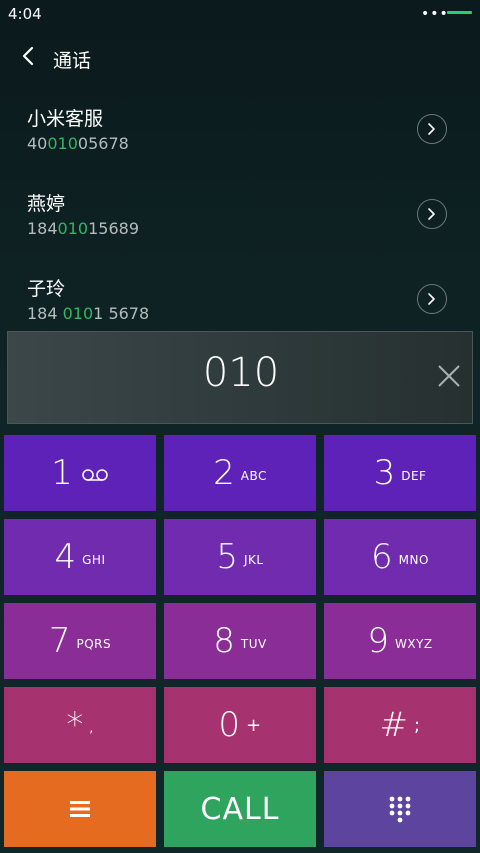 The width and height of the screenshot is (480, 853). I want to click on key-3: 3 DEF, so click(400, 473).